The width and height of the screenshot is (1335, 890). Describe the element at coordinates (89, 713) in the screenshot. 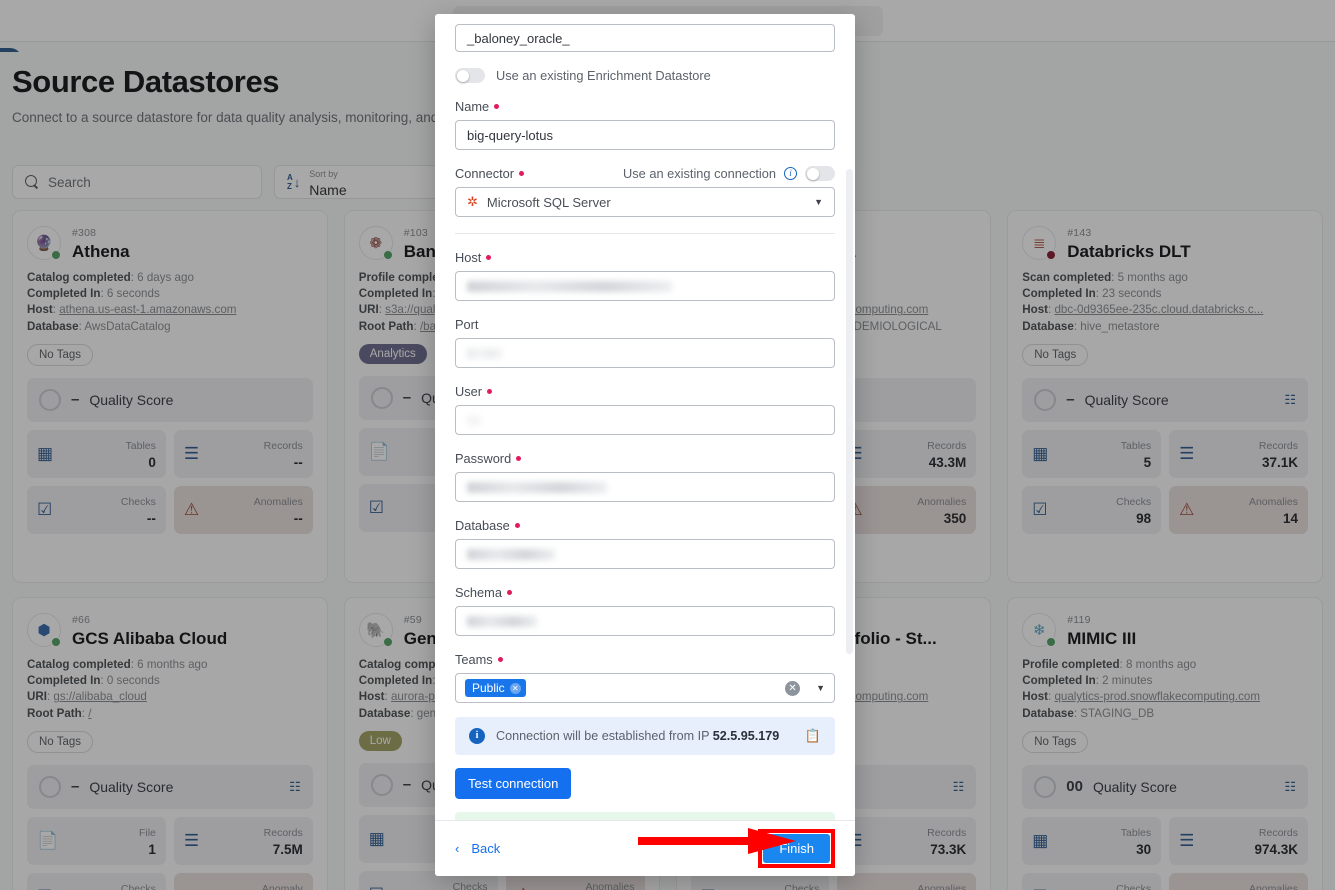

I see `card-meta-link: /` at that location.